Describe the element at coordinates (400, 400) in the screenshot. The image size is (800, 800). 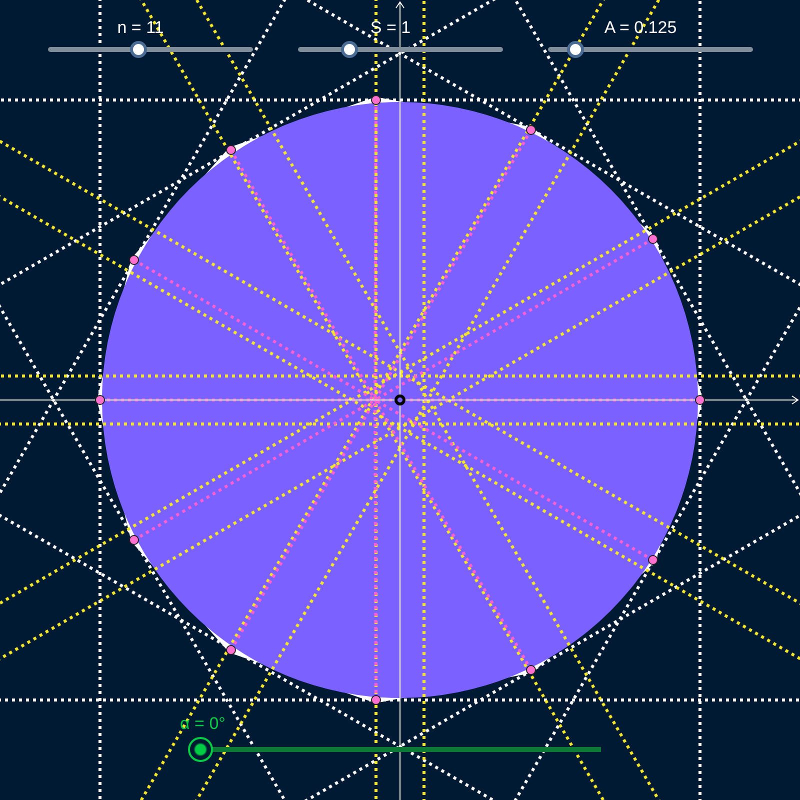
I see `origin-point` at that location.